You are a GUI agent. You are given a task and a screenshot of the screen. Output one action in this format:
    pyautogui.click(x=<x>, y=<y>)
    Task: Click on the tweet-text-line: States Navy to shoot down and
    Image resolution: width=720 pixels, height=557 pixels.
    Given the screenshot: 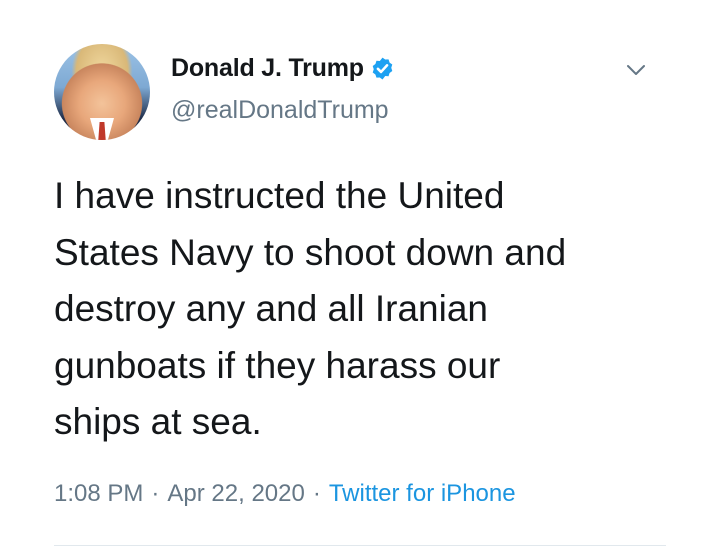 What is the action you would take?
    pyautogui.click(x=310, y=252)
    